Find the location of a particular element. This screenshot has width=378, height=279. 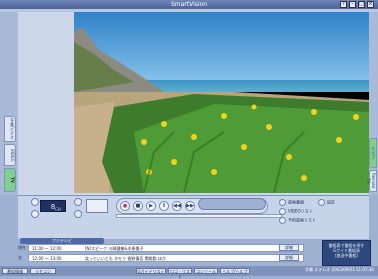

volume-meter is located at coordinates (97, 206).